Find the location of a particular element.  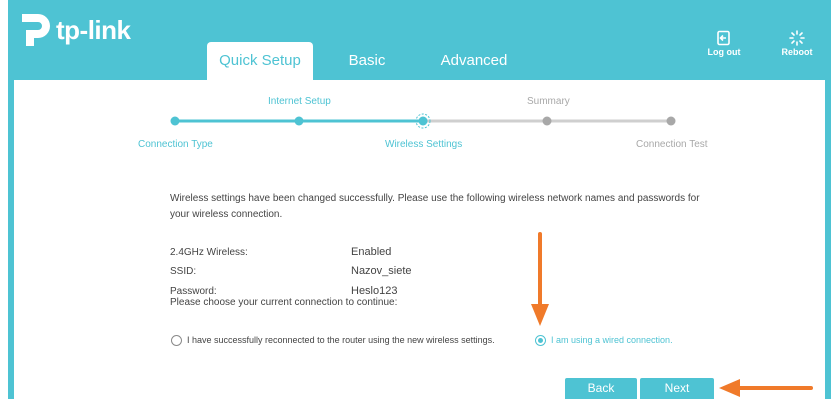

annotation-arrow-left-icon is located at coordinates (766, 388).